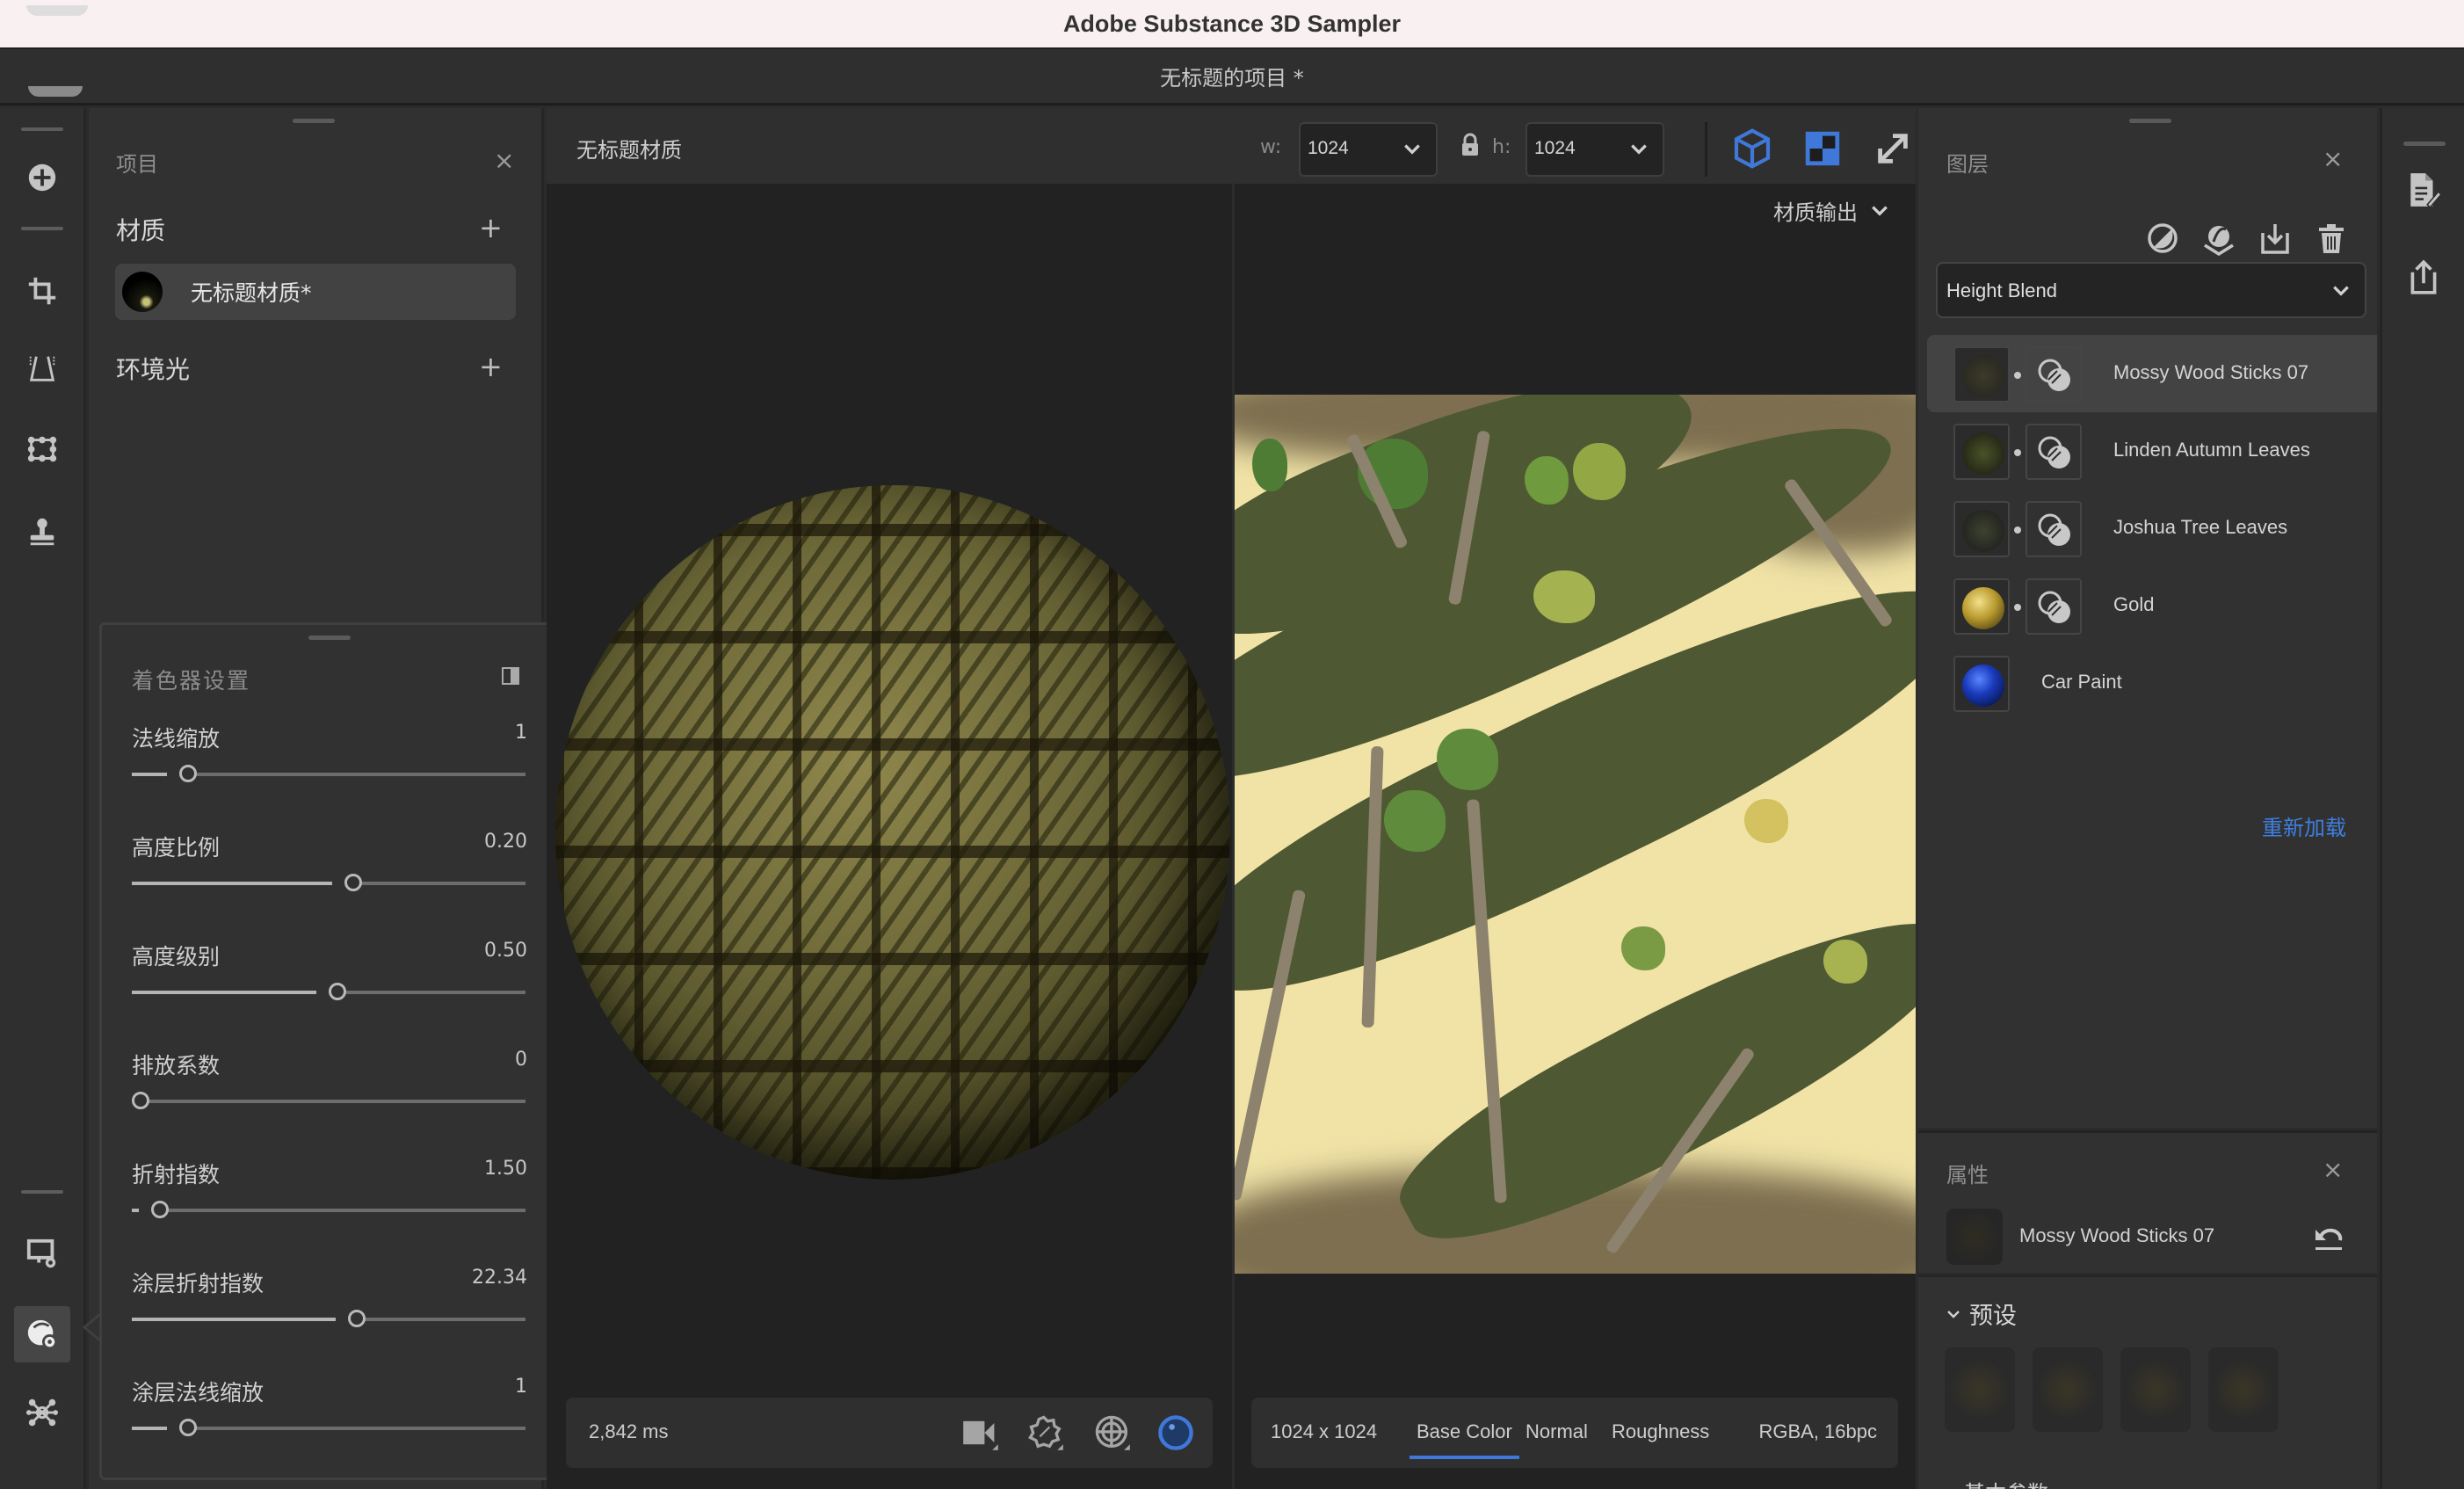 The height and width of the screenshot is (1489, 2464). Describe the element at coordinates (505, 842) in the screenshot. I see `slider-value: 0.20` at that location.